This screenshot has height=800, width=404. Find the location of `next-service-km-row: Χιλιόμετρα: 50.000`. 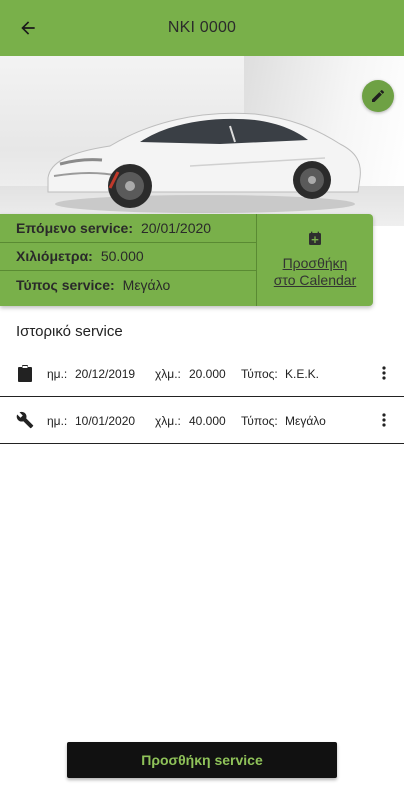

next-service-km-row: Χιλιόμετρα: 50.000 is located at coordinates (128, 257).